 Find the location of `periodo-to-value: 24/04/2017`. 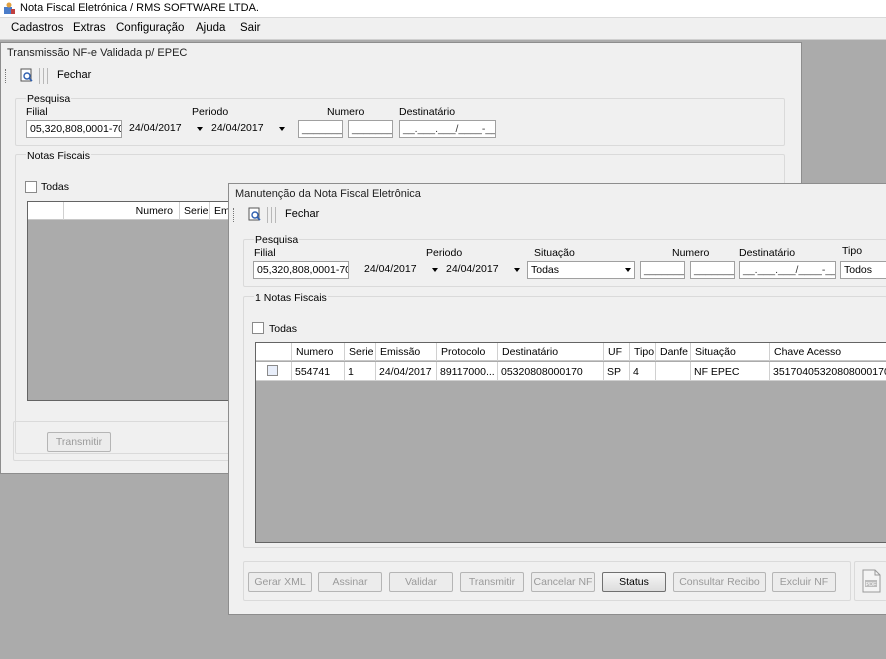

periodo-to-value: 24/04/2017 is located at coordinates (472, 269).